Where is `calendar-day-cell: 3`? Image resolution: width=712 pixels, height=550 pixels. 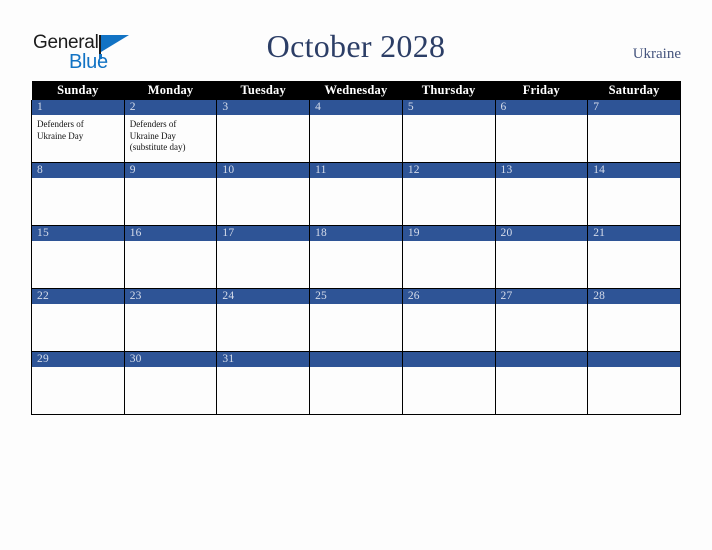 calendar-day-cell: 3 is located at coordinates (263, 131).